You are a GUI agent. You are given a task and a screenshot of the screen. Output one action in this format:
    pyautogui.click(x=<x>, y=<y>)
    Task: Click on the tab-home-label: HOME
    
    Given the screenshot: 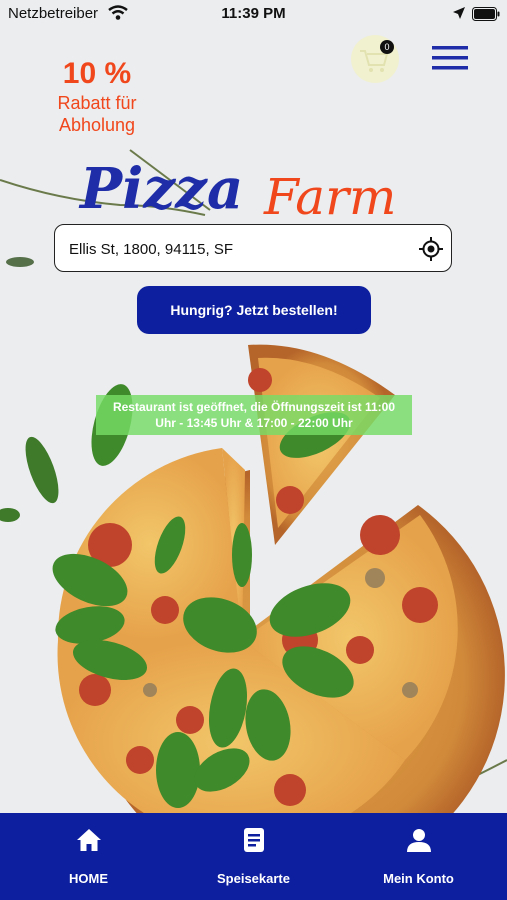 What is the action you would take?
    pyautogui.click(x=88, y=878)
    